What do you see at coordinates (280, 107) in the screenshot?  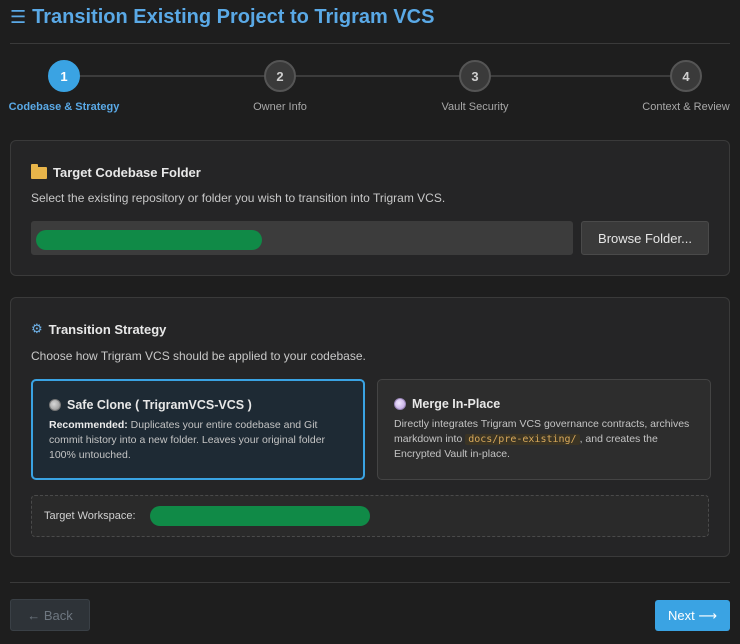 I see `step-2-label: Owner Info` at bounding box center [280, 107].